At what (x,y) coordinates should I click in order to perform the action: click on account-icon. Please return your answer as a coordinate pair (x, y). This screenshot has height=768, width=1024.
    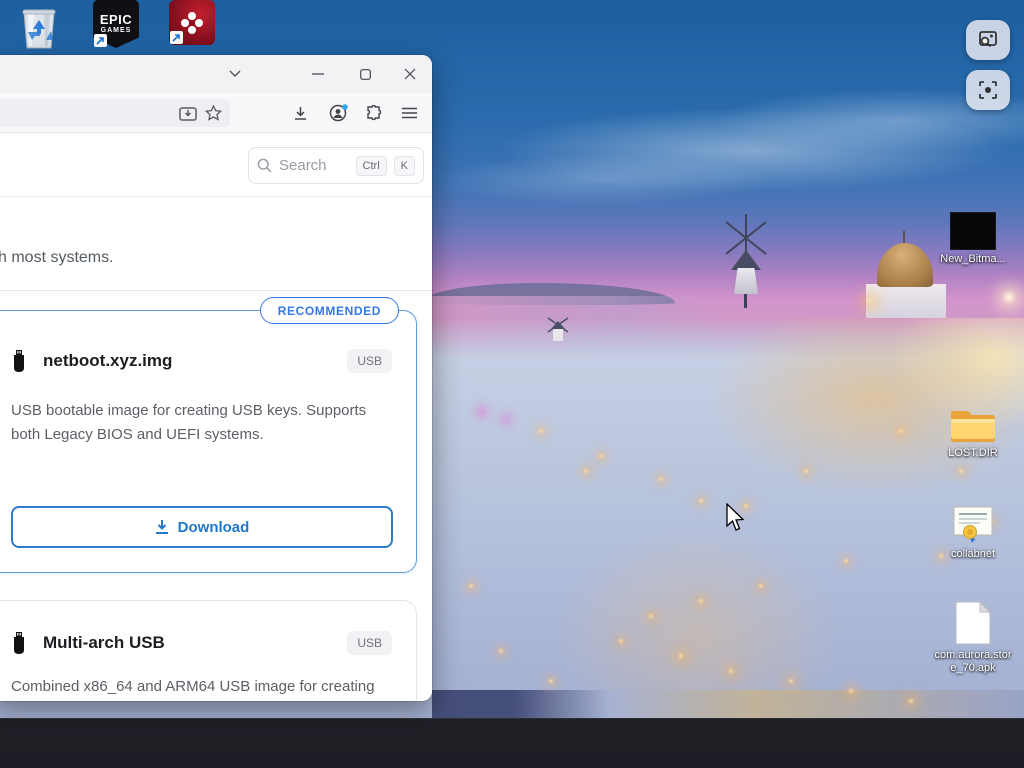
    Looking at the image, I should click on (338, 113).